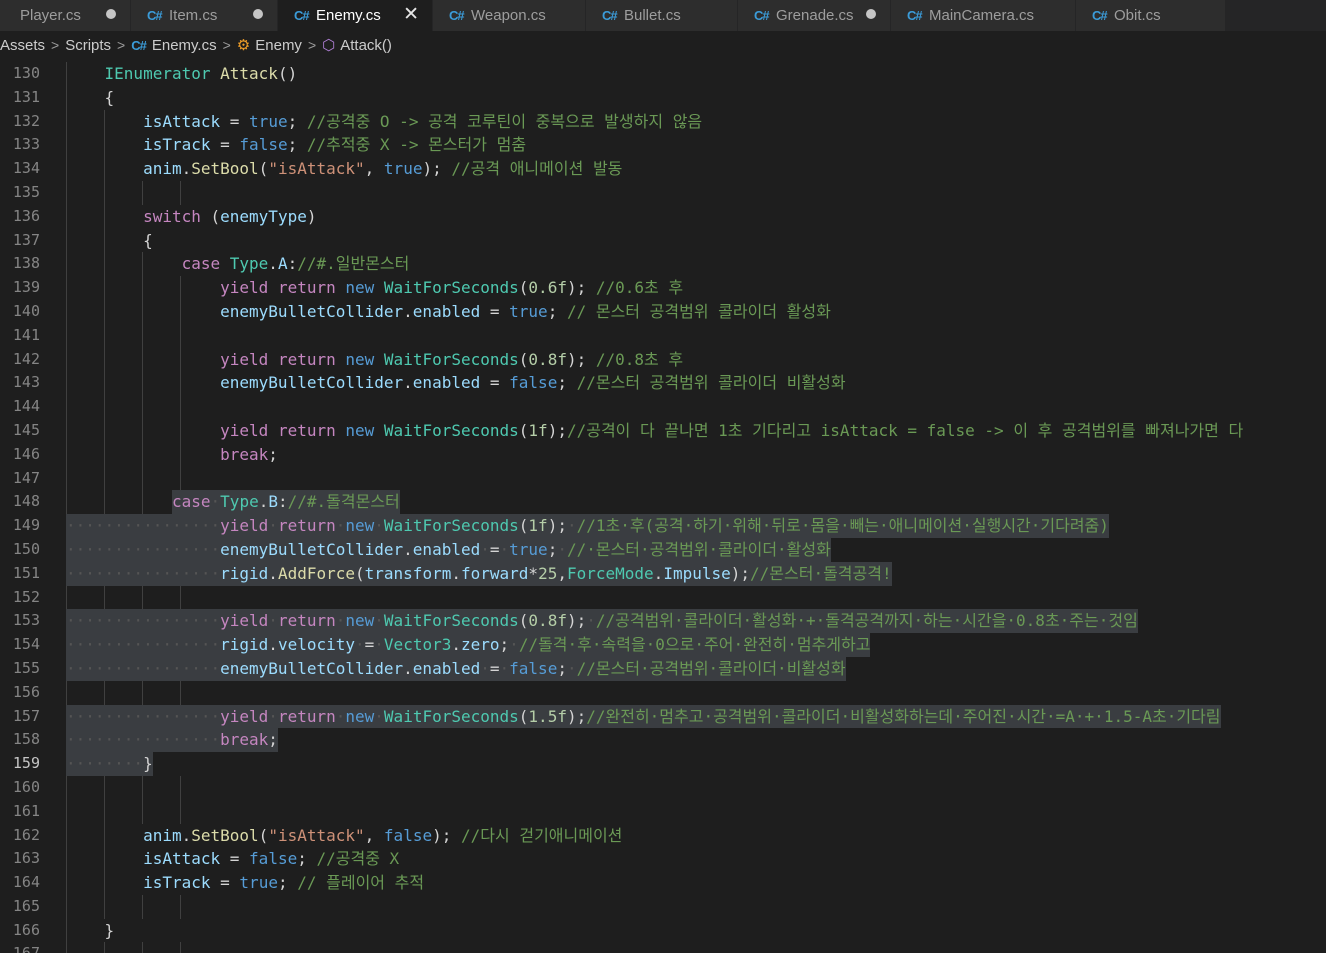  What do you see at coordinates (663, 811) in the screenshot?
I see `code-line: 161` at bounding box center [663, 811].